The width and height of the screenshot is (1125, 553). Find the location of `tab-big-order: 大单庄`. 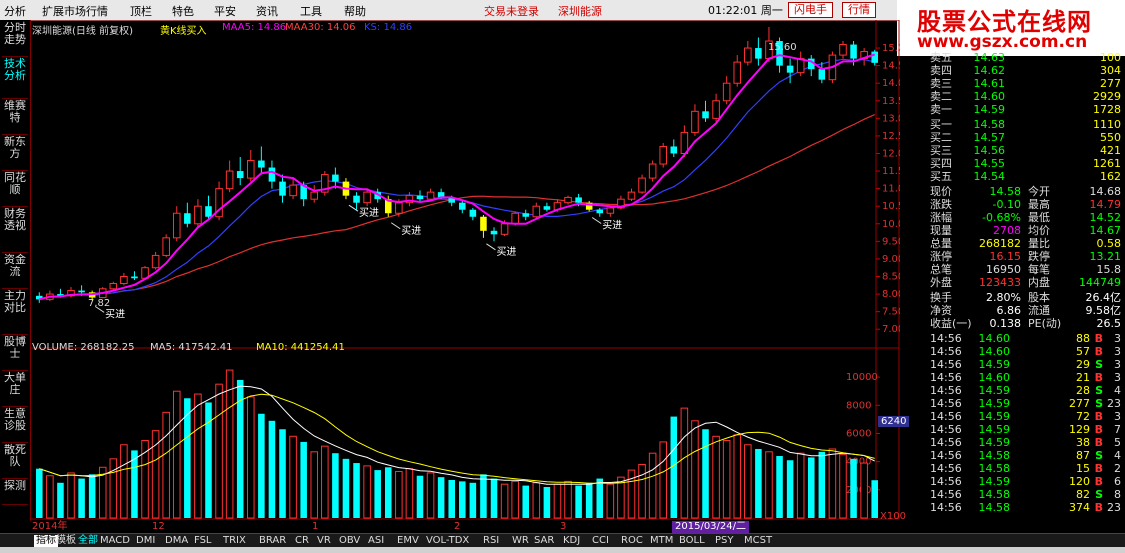

tab-big-order: 大单庄 is located at coordinates (15, 389).